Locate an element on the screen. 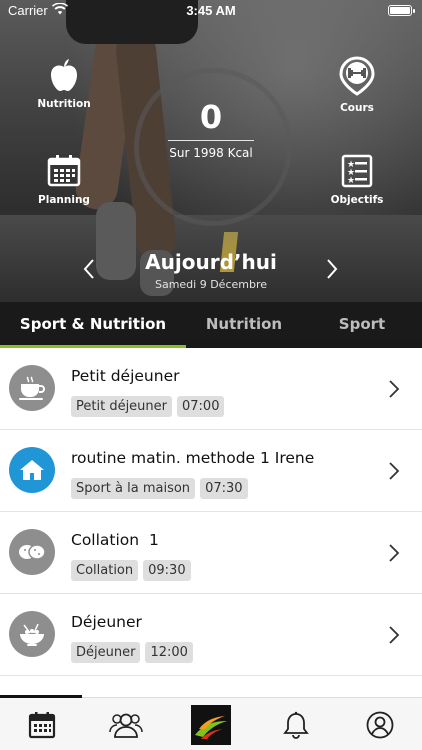  cookies-icon is located at coordinates (32, 552).